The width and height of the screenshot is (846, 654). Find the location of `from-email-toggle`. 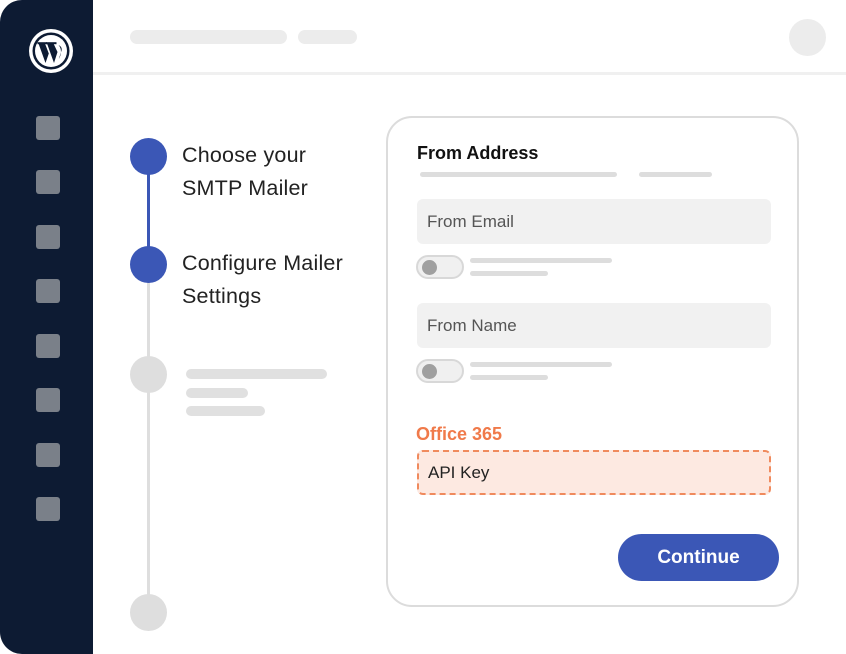

from-email-toggle is located at coordinates (440, 267).